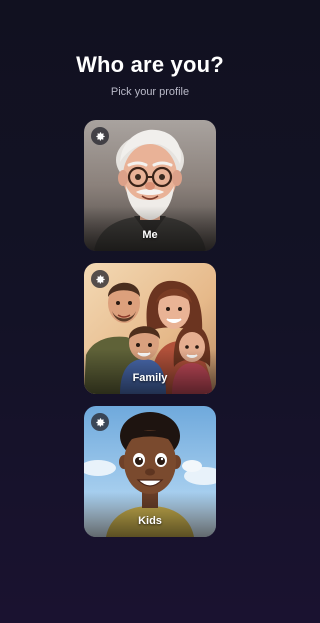  I want to click on profile-card-kids: Kids, so click(150, 471).